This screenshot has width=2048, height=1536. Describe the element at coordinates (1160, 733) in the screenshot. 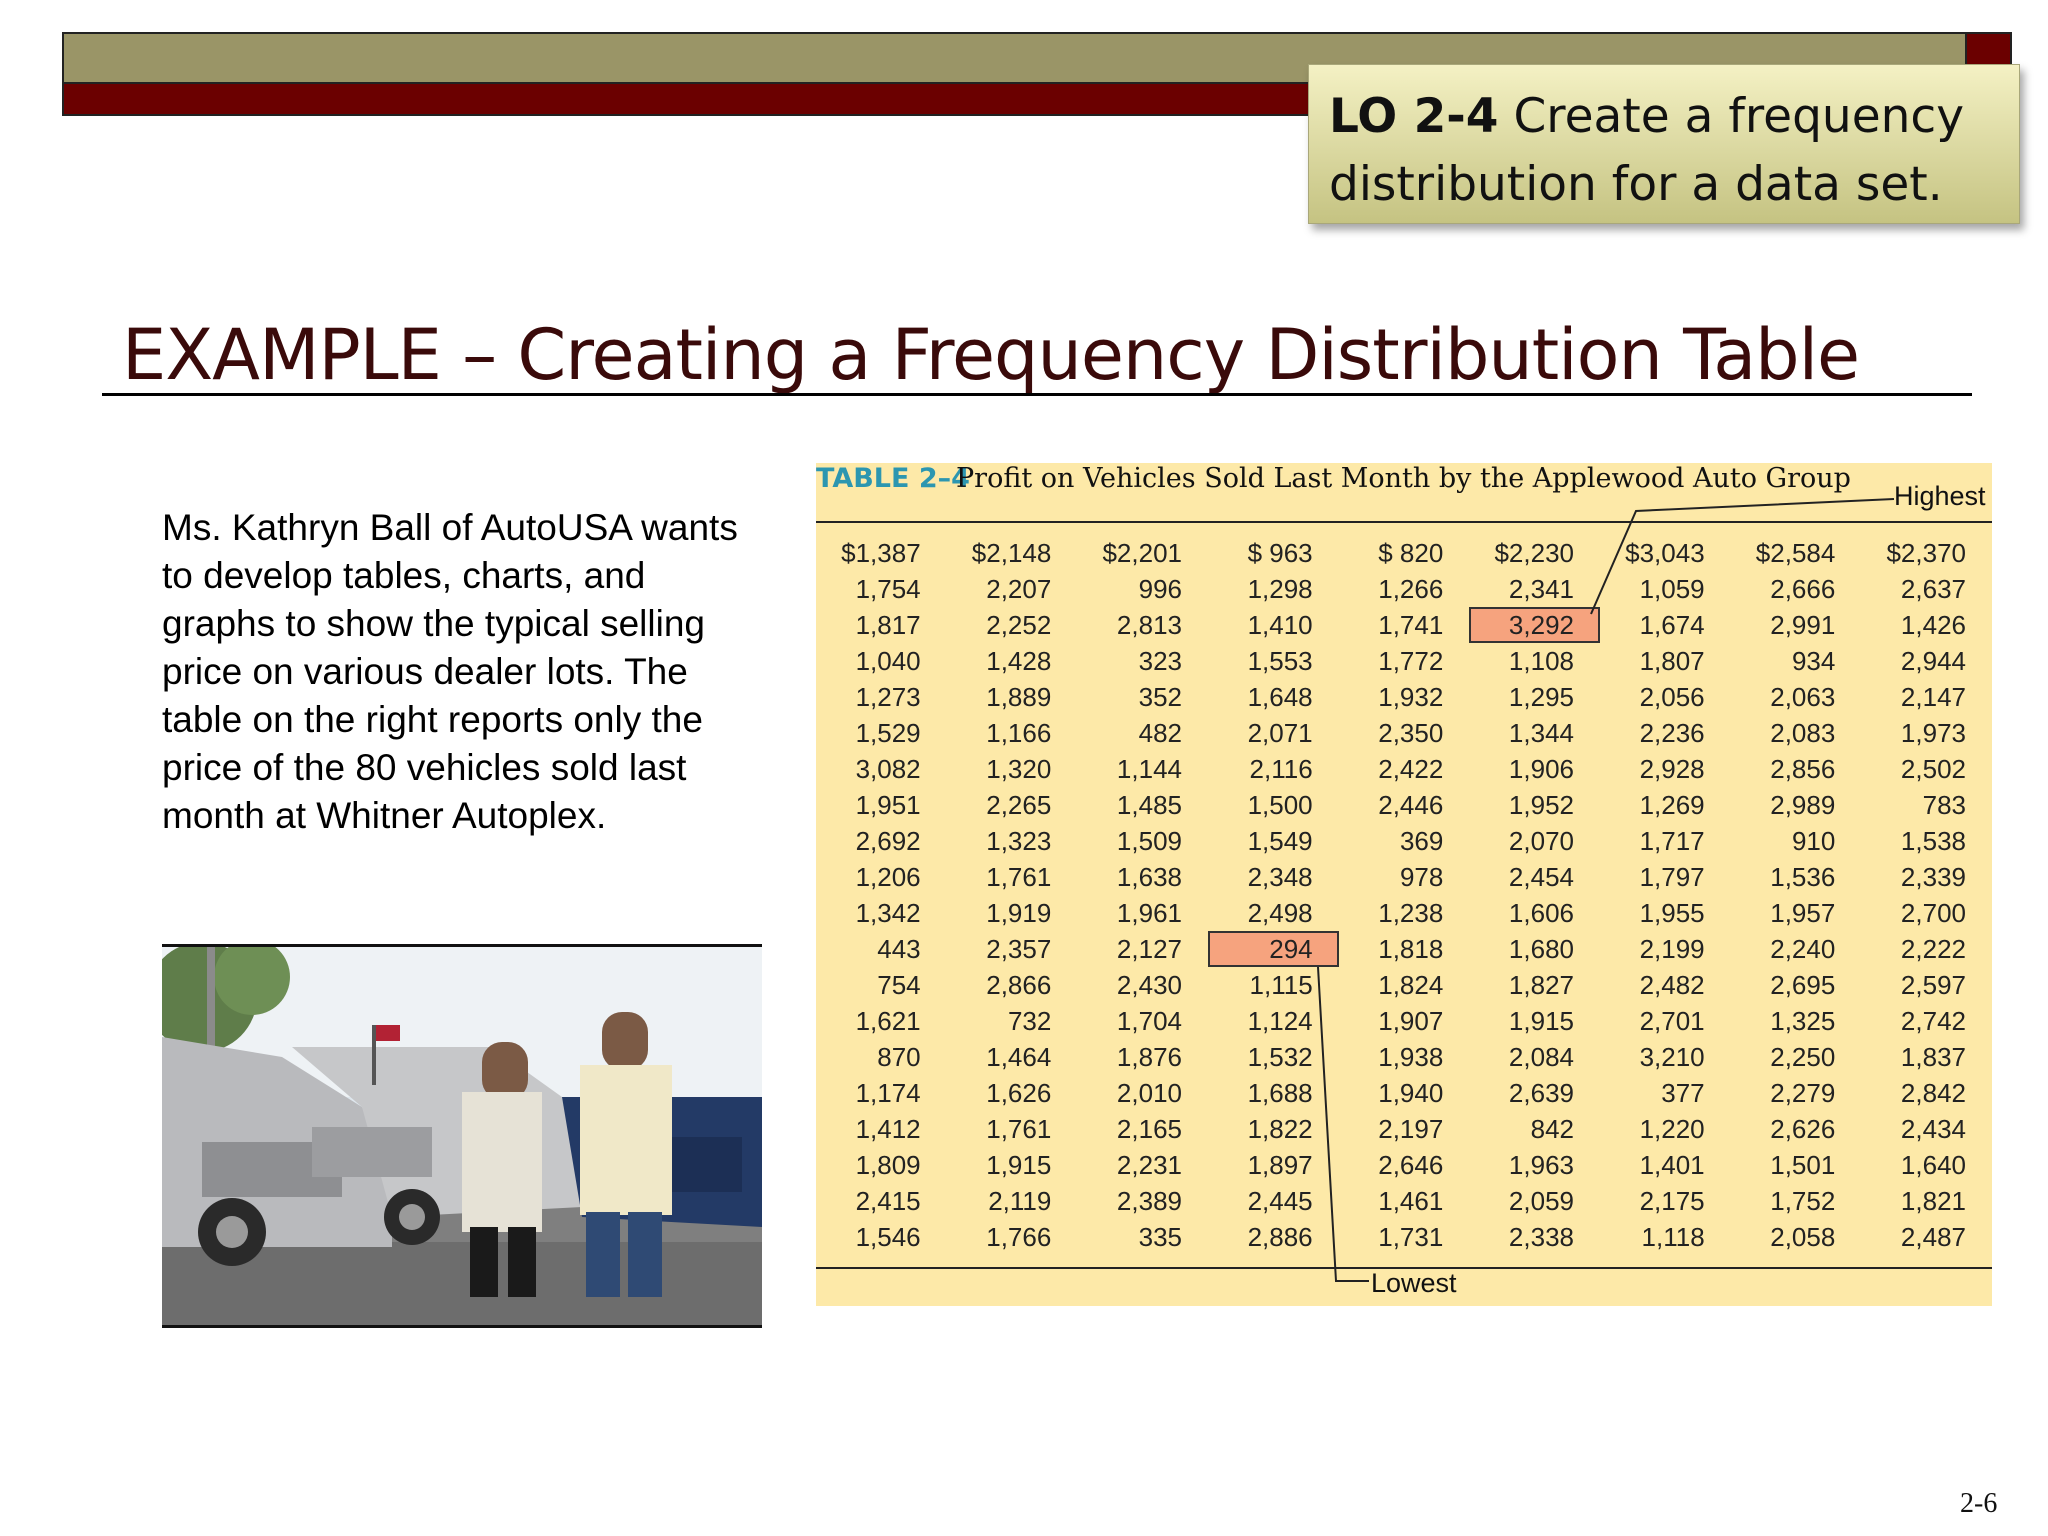

I see `table-cell: 482` at that location.